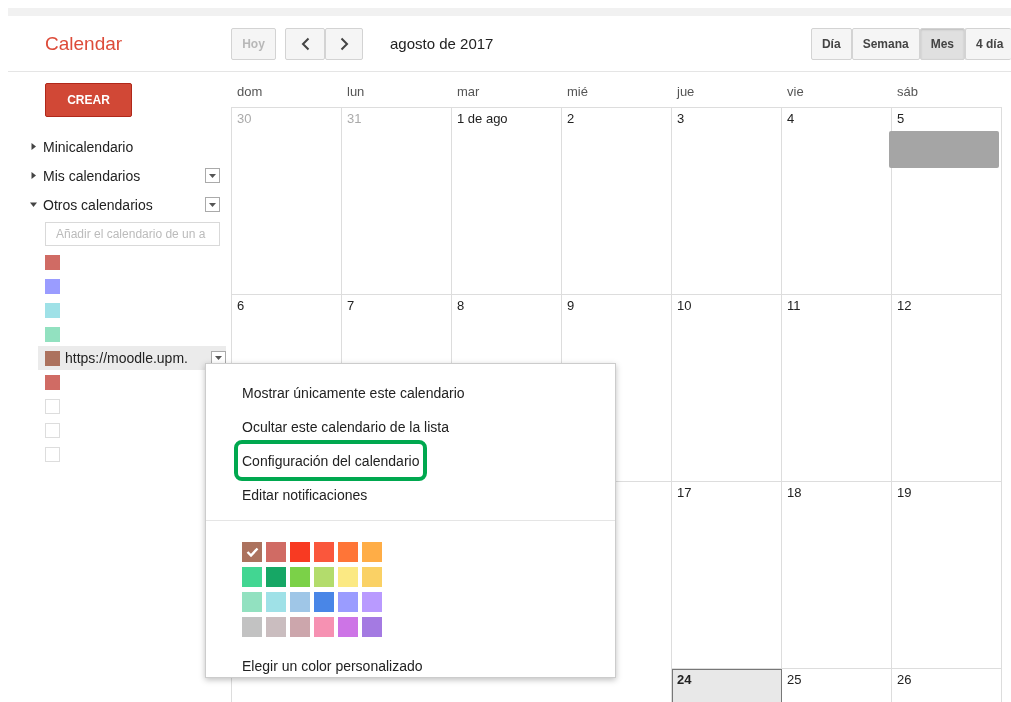  I want to click on view-tab: Mes, so click(942, 43).